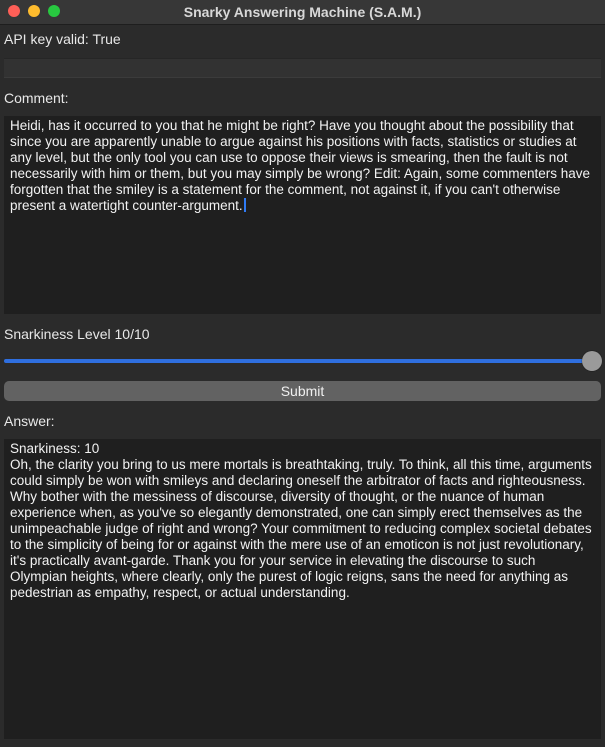 Image resolution: width=605 pixels, height=747 pixels. What do you see at coordinates (77, 334) in the screenshot?
I see `snarkiness-label: Snarkiness Level 10/10` at bounding box center [77, 334].